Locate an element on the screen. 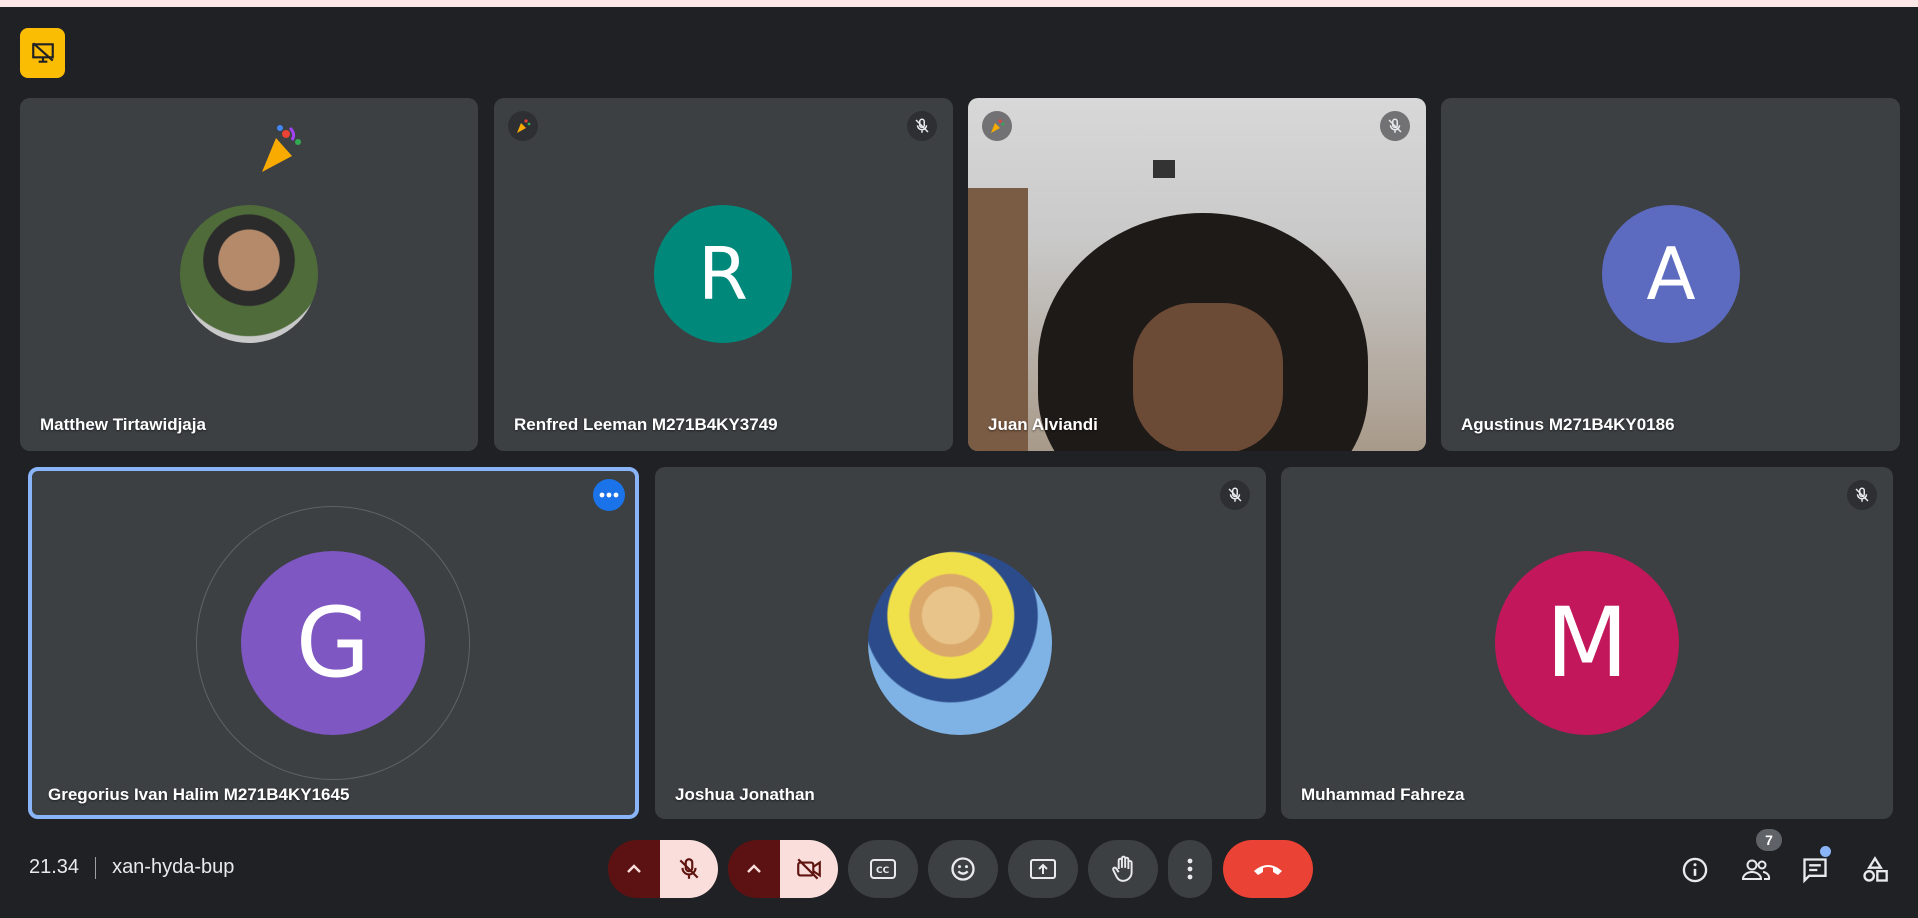  emoji-reactions-button is located at coordinates (963, 869).